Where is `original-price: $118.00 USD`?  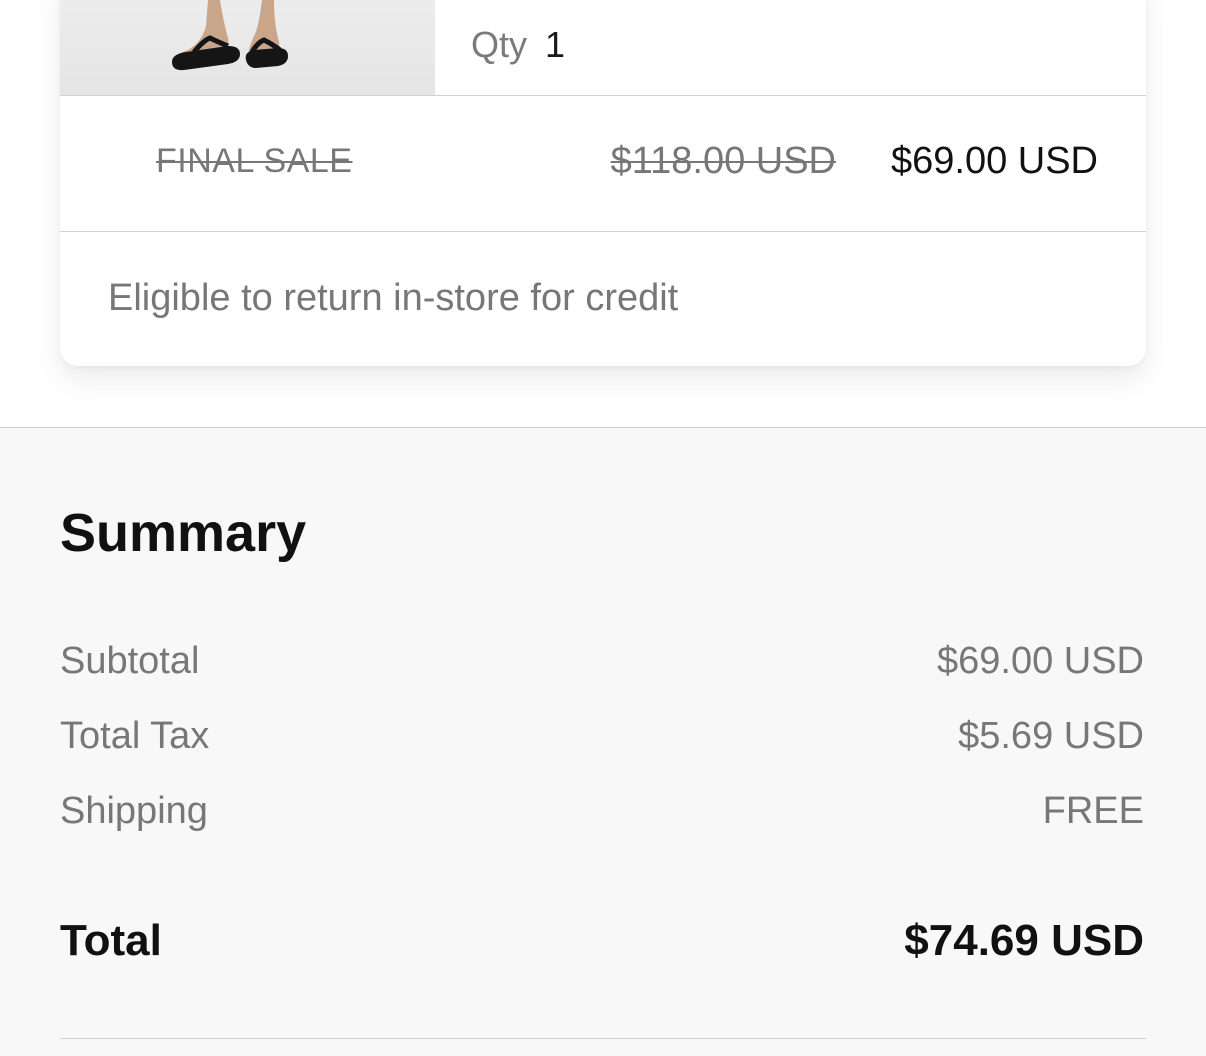 original-price: $118.00 USD is located at coordinates (723, 161).